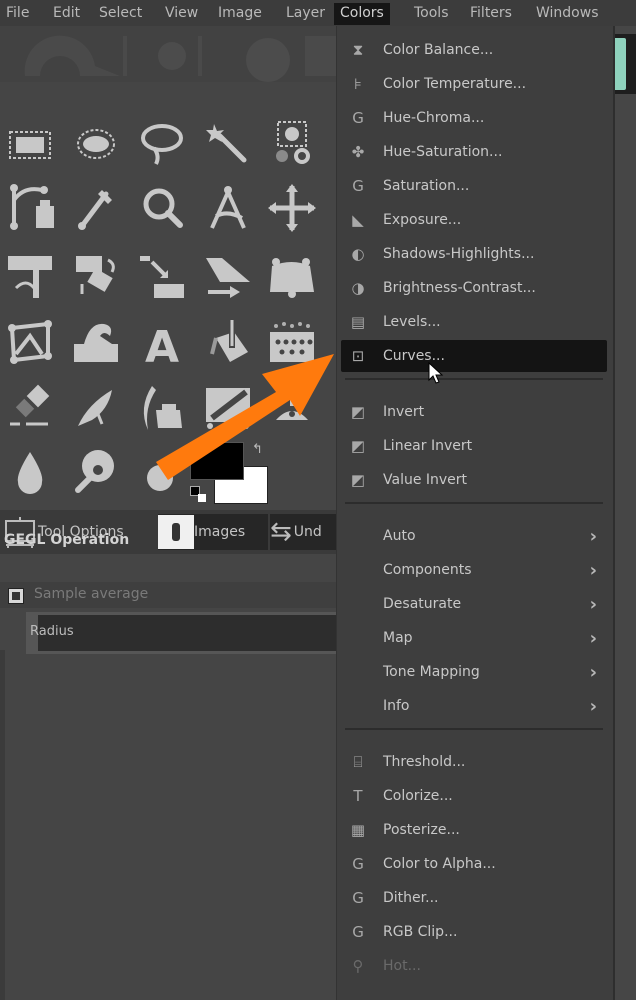  I want to click on menu-windows: Windows, so click(567, 14).